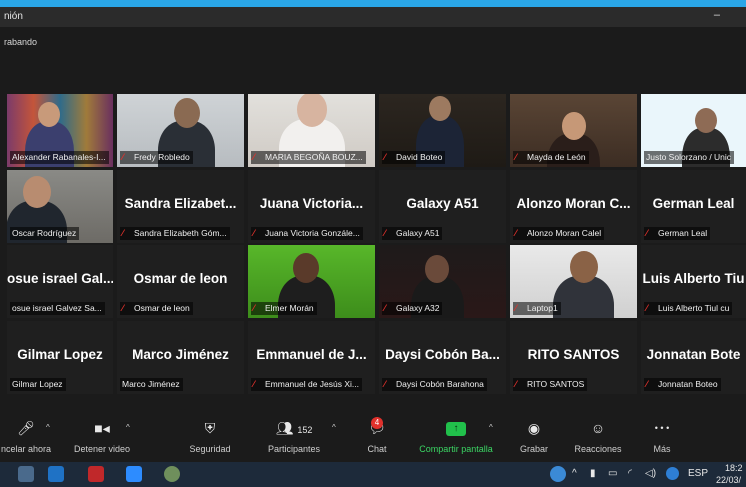  Describe the element at coordinates (688, 384) in the screenshot. I see `participant-name: Jonnatan Boteo` at that location.